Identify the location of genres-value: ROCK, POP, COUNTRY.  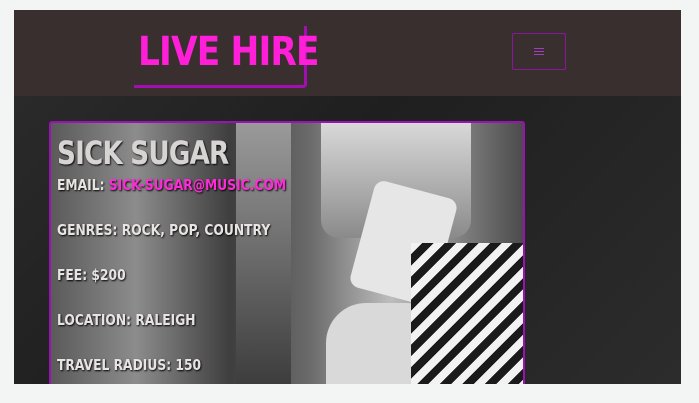
(196, 230).